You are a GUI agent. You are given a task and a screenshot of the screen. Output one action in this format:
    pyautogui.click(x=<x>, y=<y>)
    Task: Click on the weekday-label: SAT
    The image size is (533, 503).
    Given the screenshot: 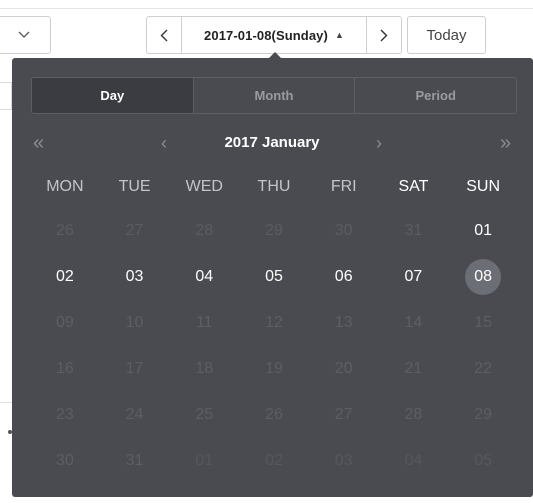 What is the action you would take?
    pyautogui.click(x=413, y=186)
    